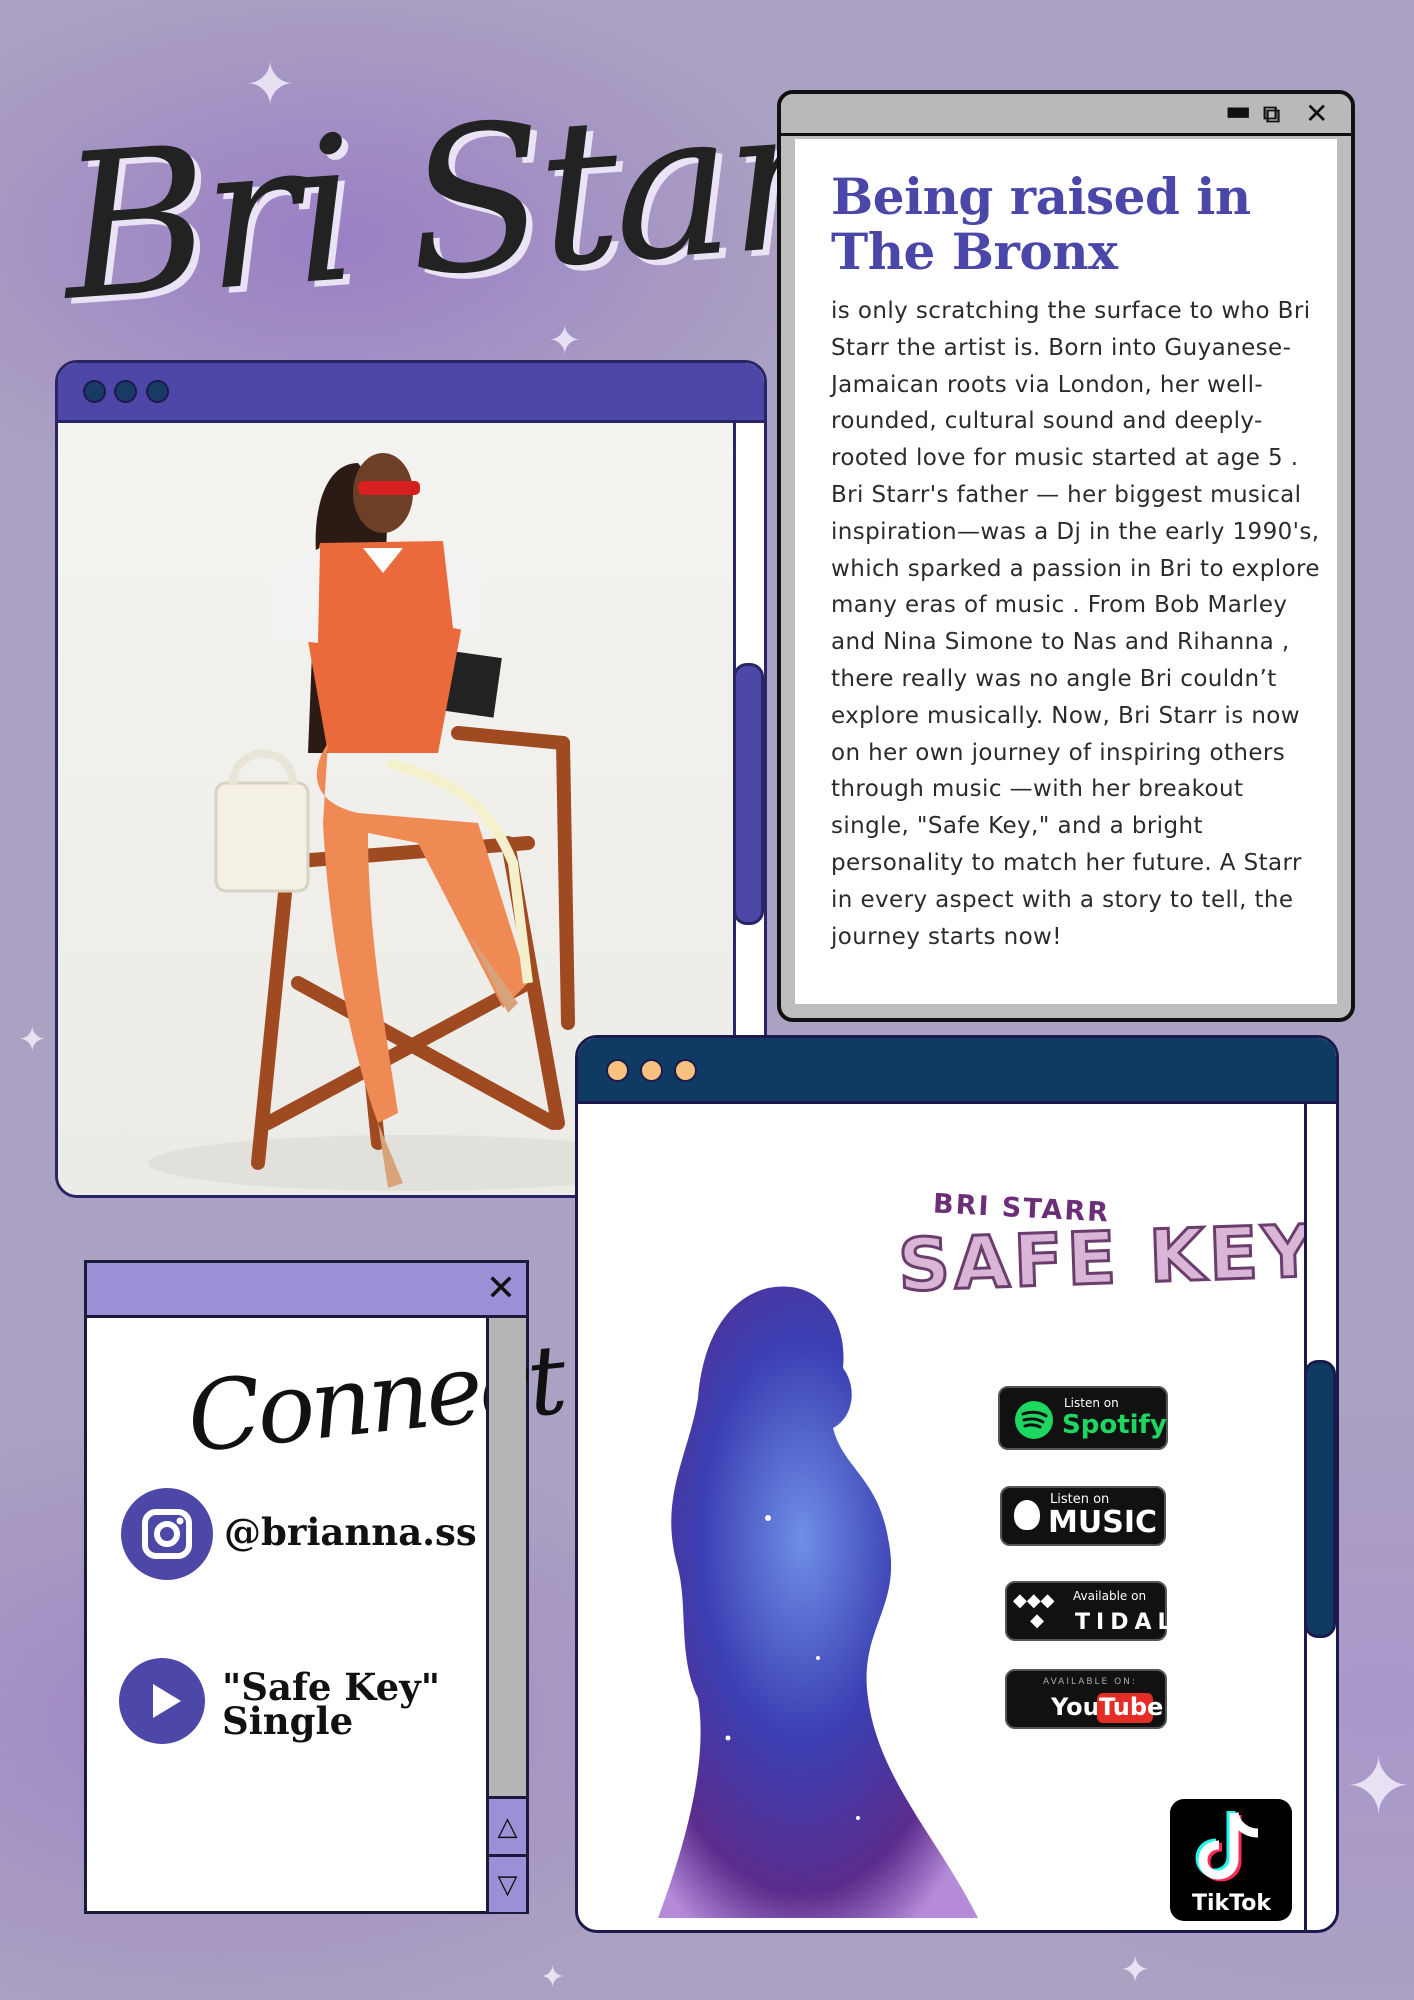 This screenshot has width=1414, height=2000. Describe the element at coordinates (974, 251) in the screenshot. I see `bio-heading-line: The Bronx` at that location.